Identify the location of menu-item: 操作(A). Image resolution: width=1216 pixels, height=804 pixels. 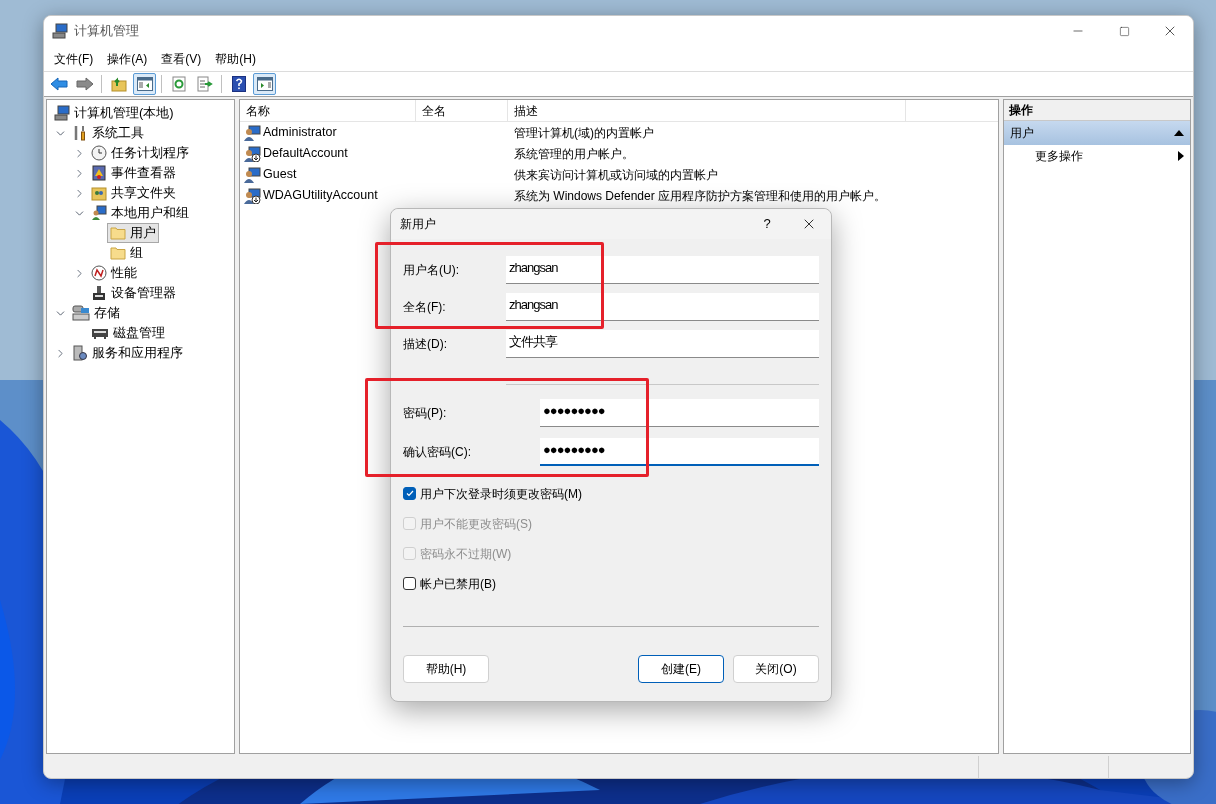
(127, 58).